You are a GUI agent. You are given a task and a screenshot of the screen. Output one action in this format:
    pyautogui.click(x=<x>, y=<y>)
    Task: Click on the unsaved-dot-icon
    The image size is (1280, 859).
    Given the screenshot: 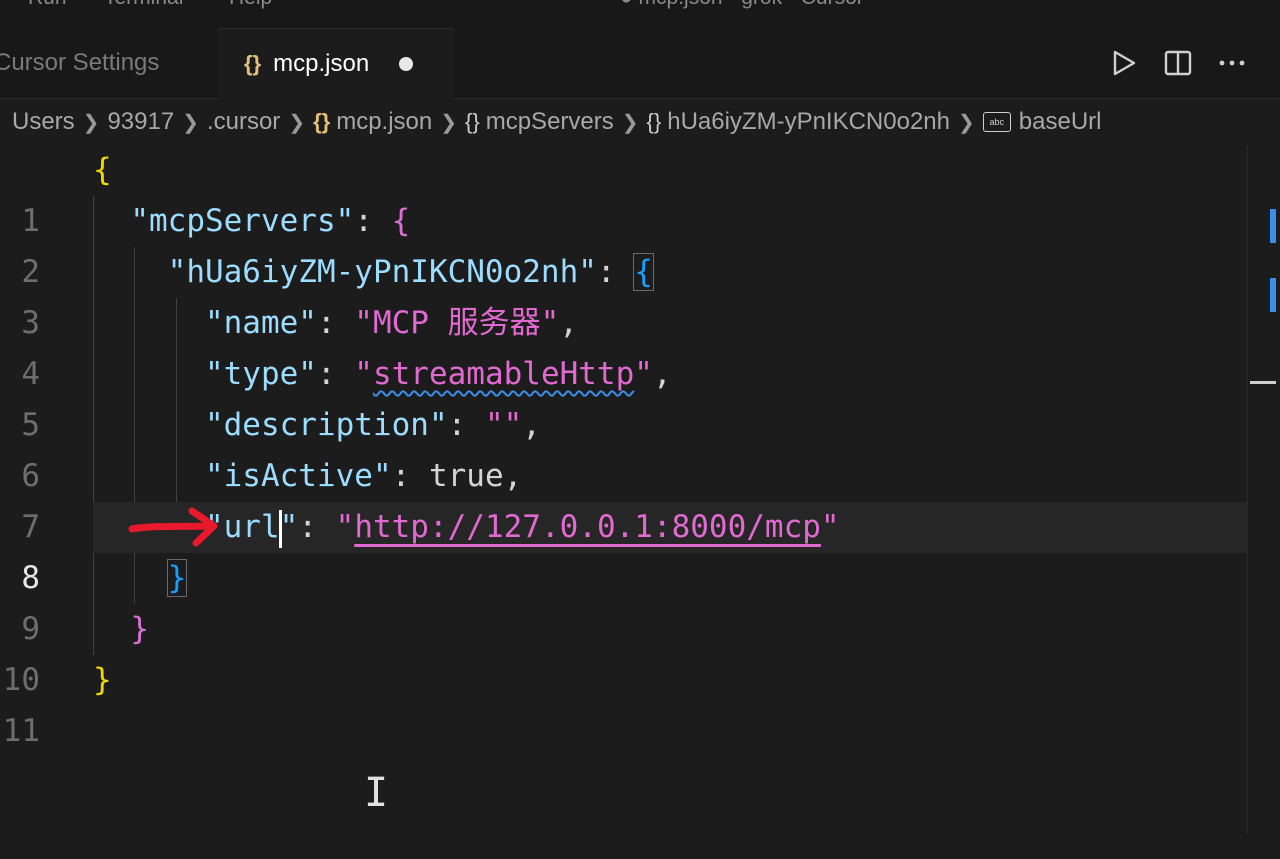 What is the action you would take?
    pyautogui.click(x=406, y=64)
    